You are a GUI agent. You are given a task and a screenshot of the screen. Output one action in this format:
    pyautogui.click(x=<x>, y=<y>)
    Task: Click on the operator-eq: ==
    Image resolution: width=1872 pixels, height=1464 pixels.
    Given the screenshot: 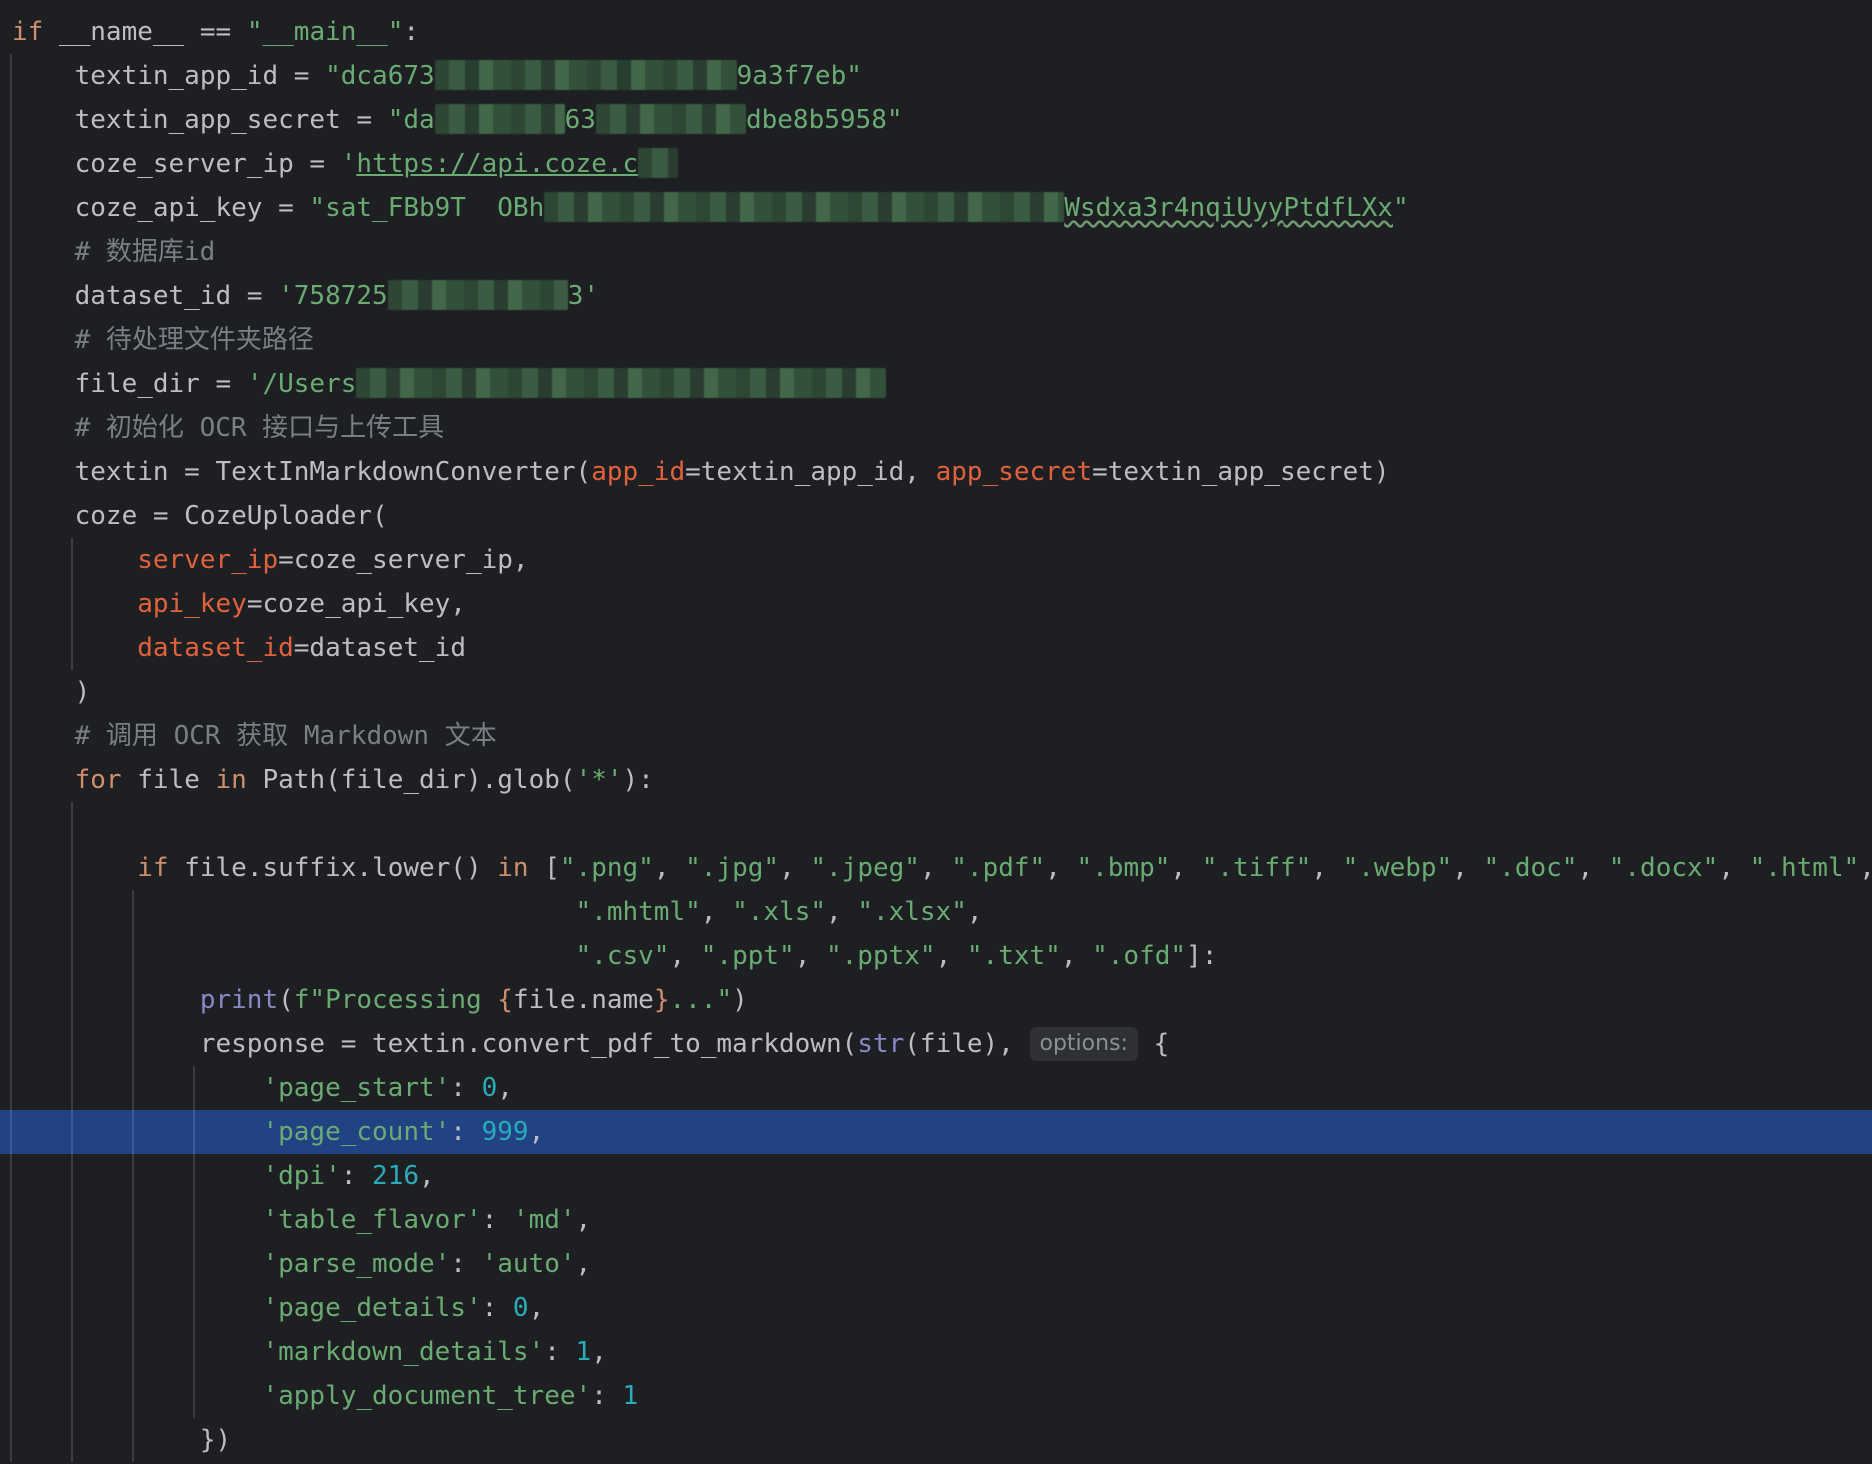 What is the action you would take?
    pyautogui.click(x=223, y=32)
    